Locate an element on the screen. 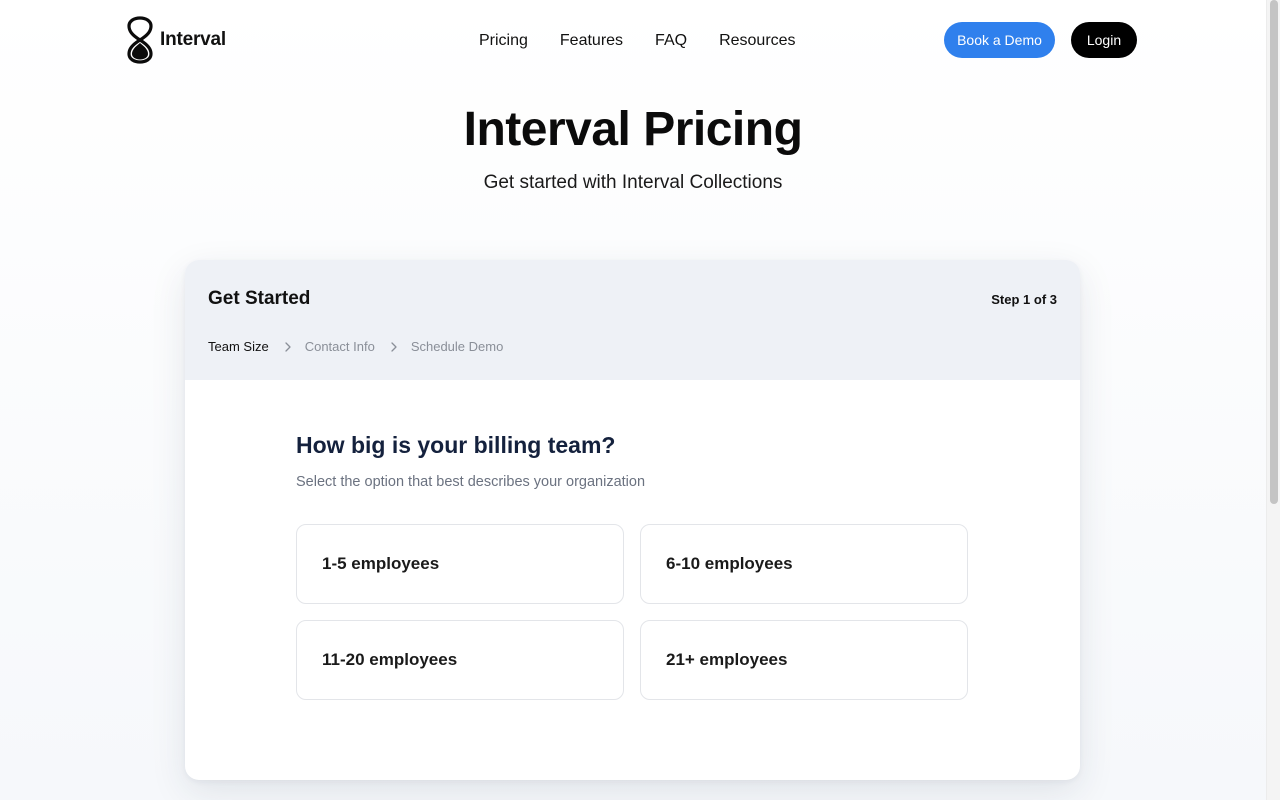 This screenshot has height=800, width=1280. option-label: 6-10 employees is located at coordinates (729, 563).